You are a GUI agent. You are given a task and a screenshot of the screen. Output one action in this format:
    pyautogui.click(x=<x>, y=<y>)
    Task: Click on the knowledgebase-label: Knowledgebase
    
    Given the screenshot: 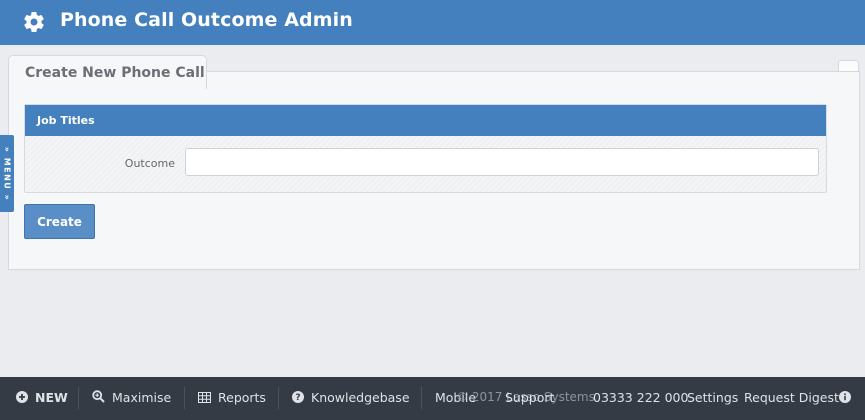 What is the action you would take?
    pyautogui.click(x=360, y=397)
    